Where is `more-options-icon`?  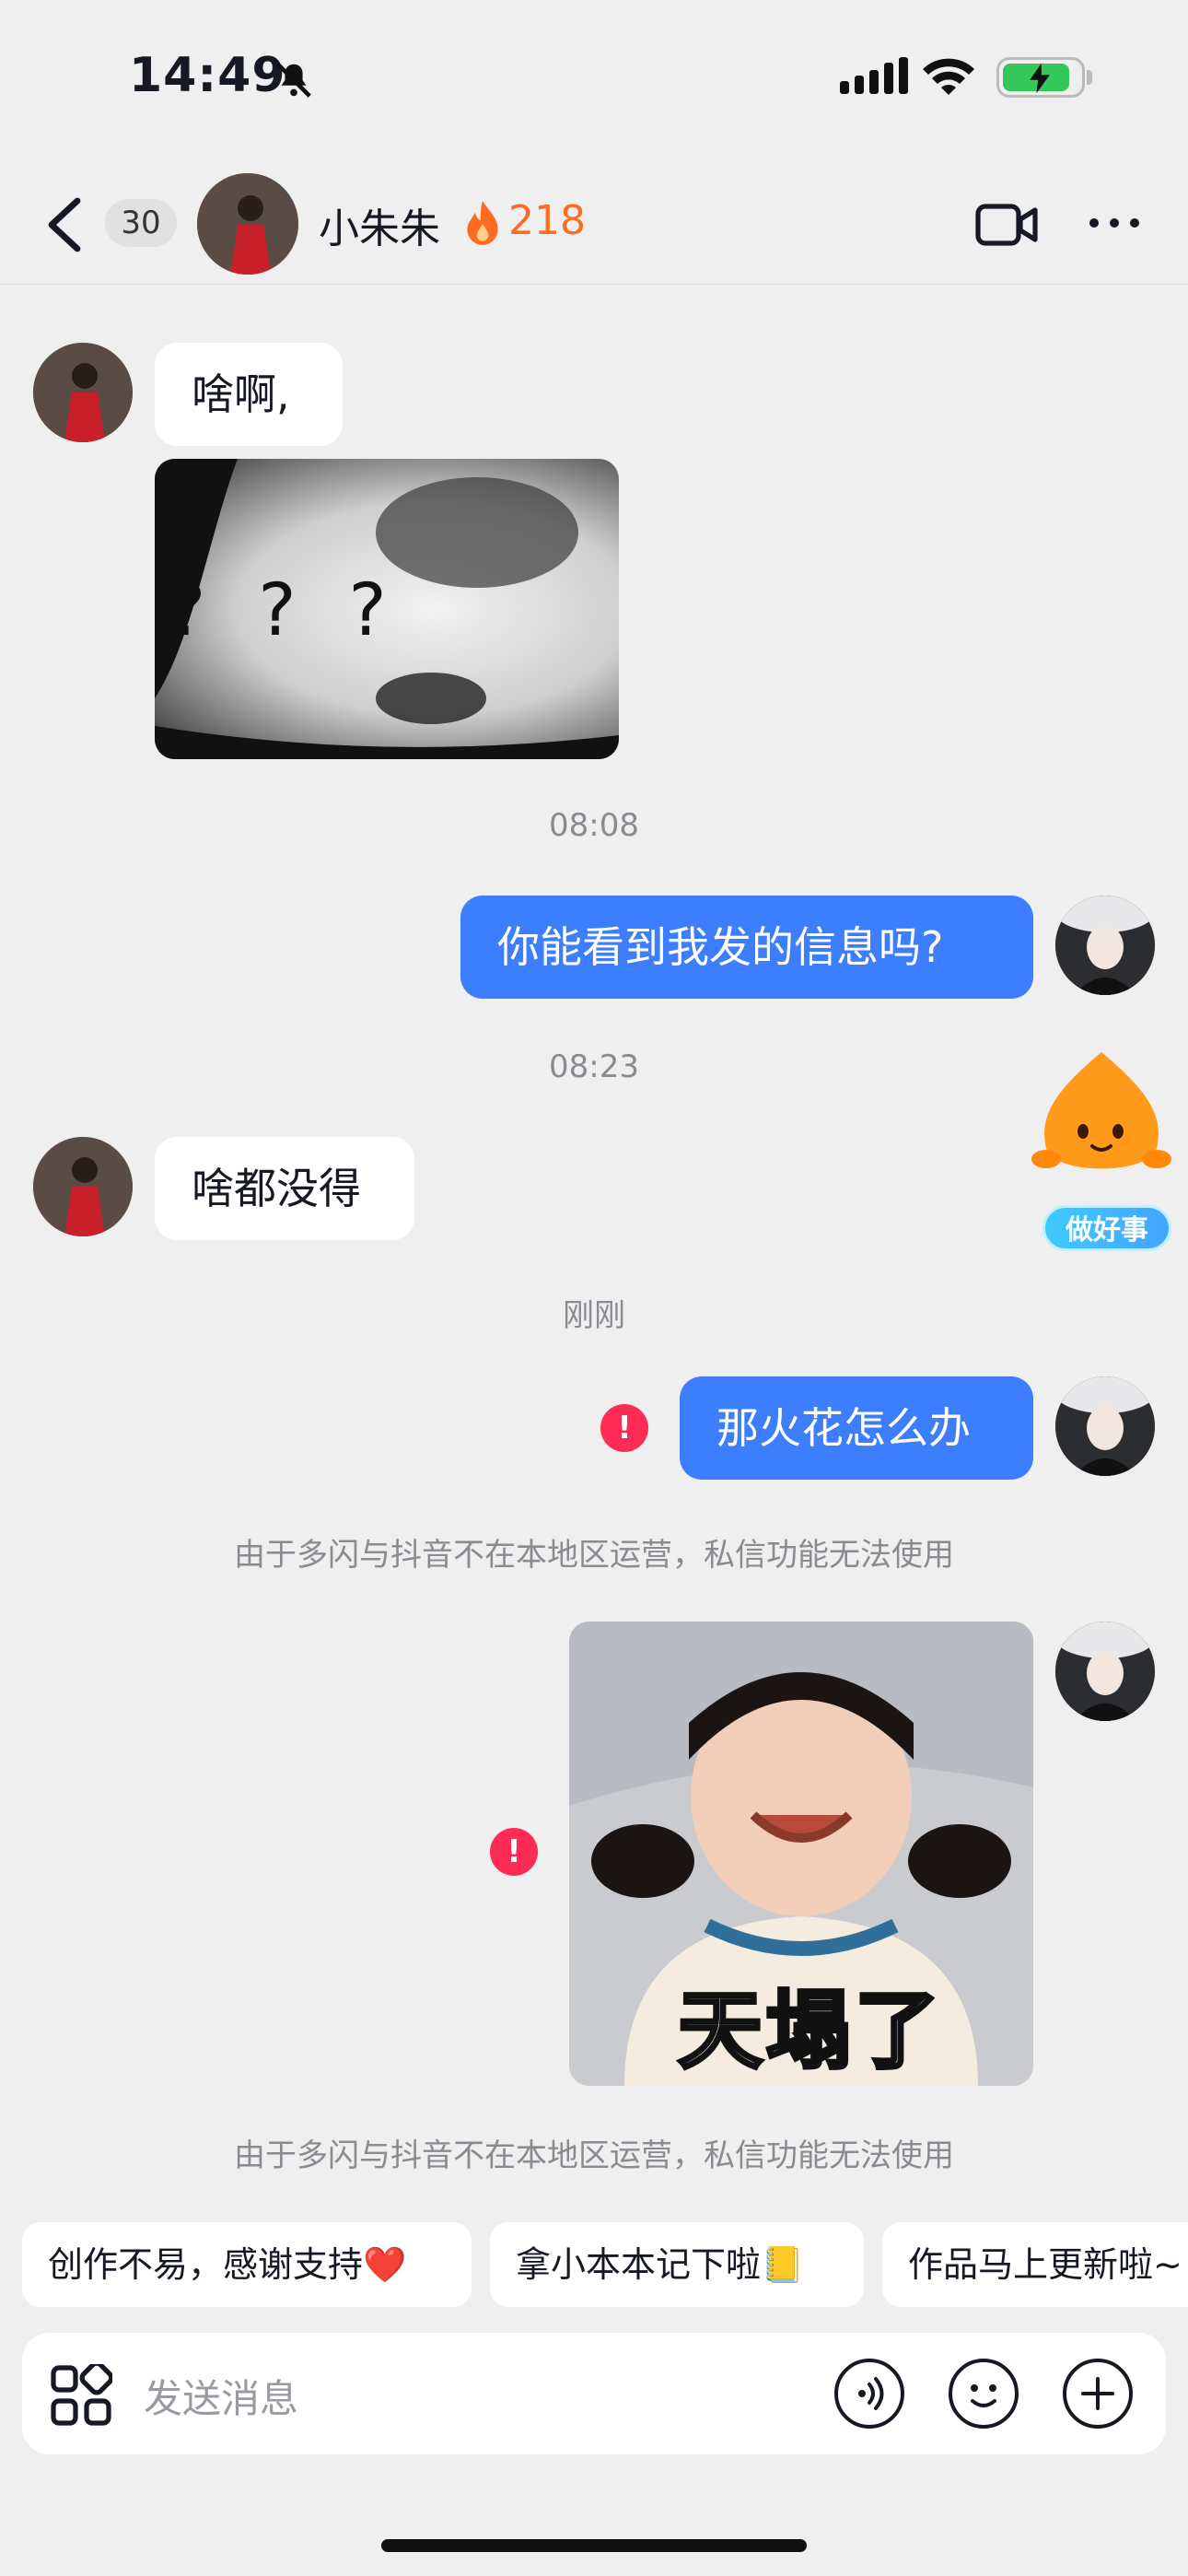 more-options-icon is located at coordinates (1114, 223).